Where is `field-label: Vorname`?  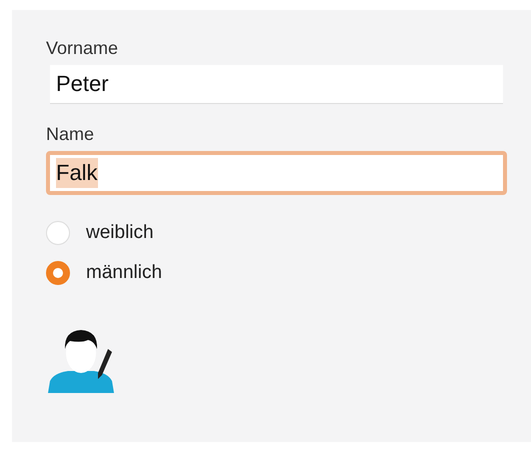 field-label: Vorname is located at coordinates (83, 48).